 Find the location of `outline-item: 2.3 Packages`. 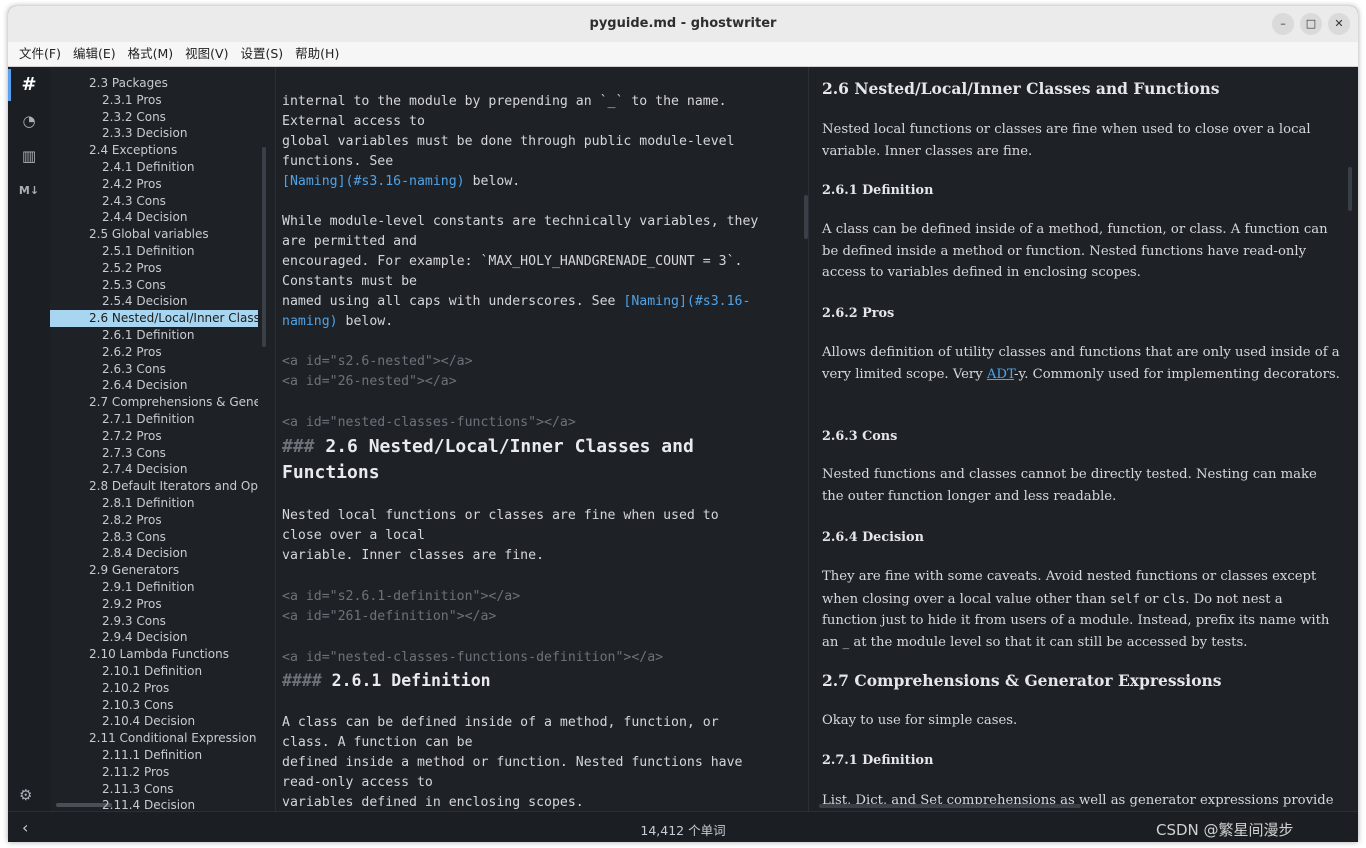

outline-item: 2.3 Packages is located at coordinates (173, 83).